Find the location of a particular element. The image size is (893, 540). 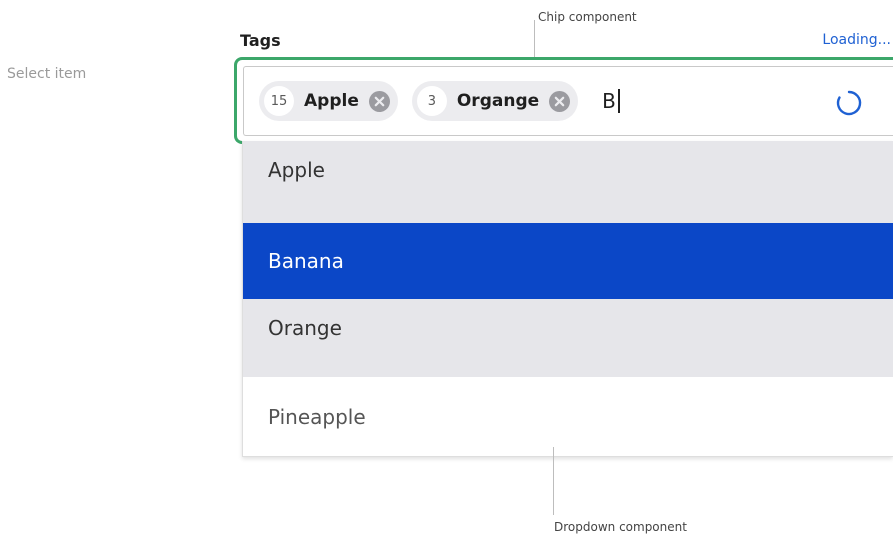

dropdown-component-annotation: Dropdown component is located at coordinates (620, 527).